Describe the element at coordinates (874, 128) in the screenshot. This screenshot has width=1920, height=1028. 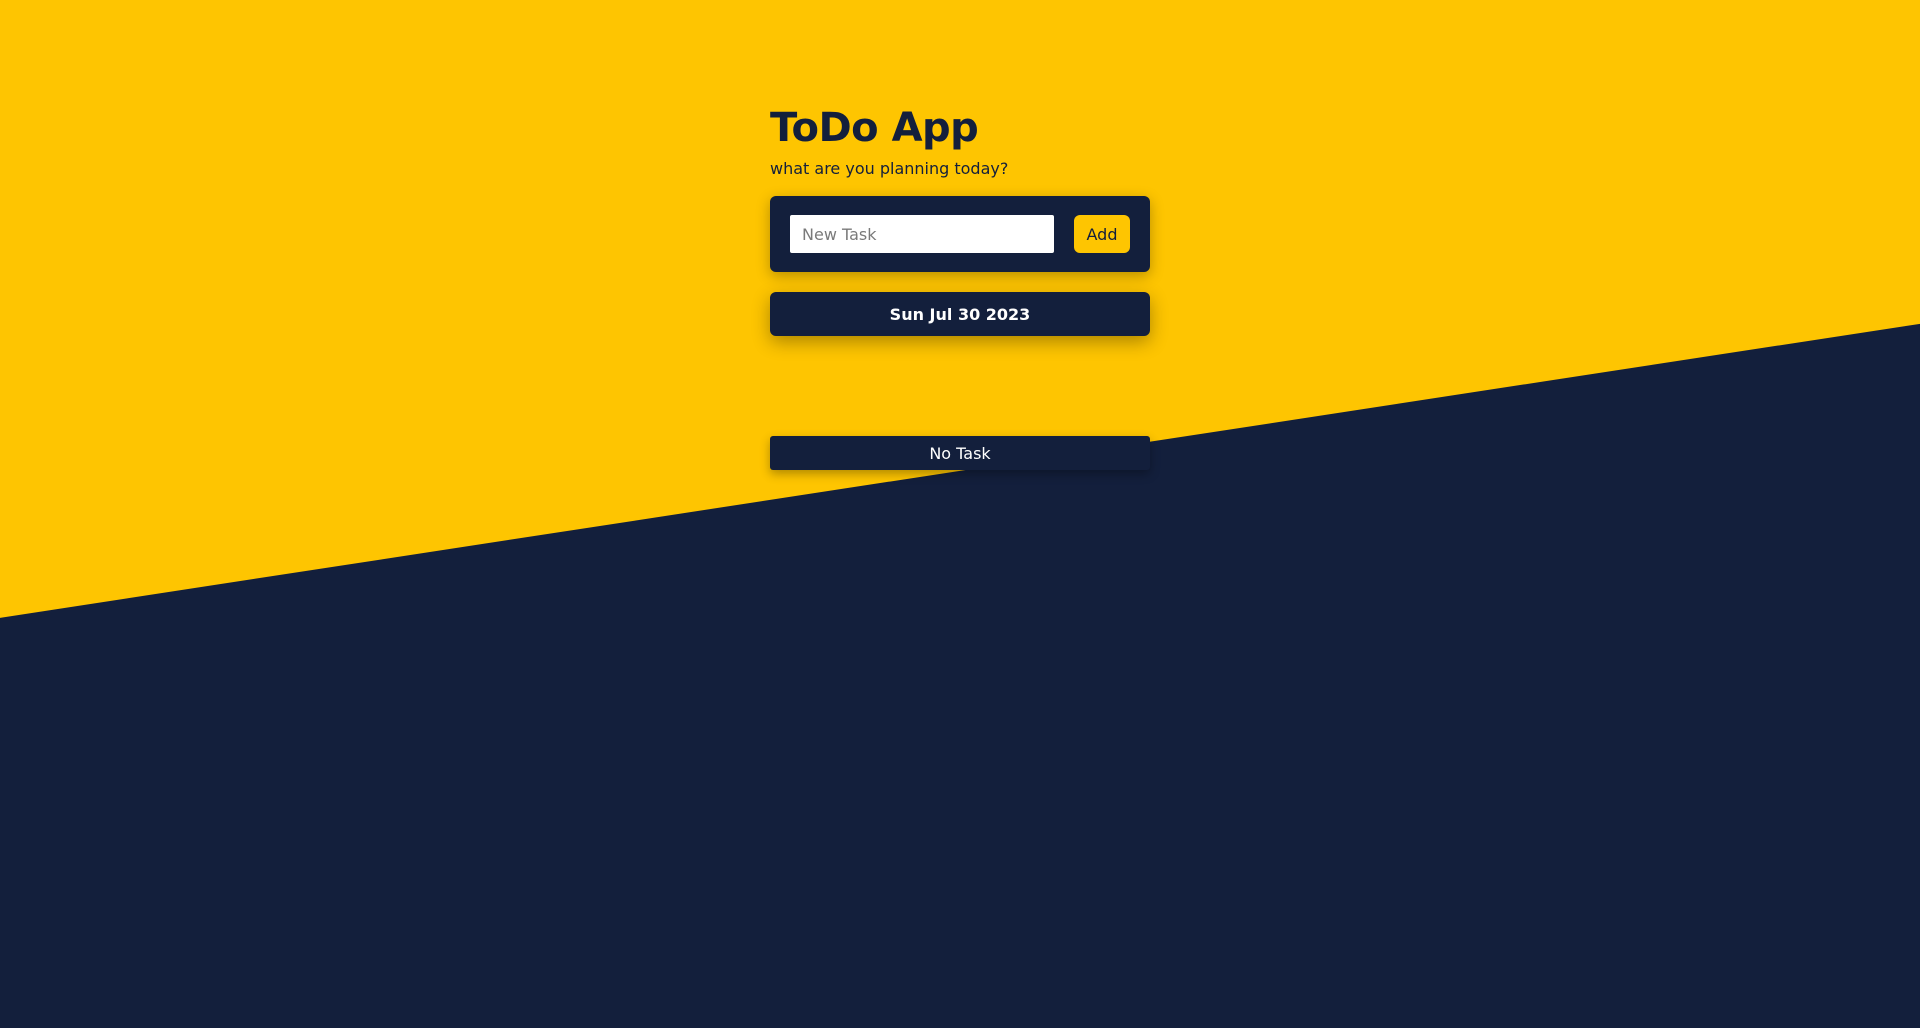
I see `app-title: ToDo App` at that location.